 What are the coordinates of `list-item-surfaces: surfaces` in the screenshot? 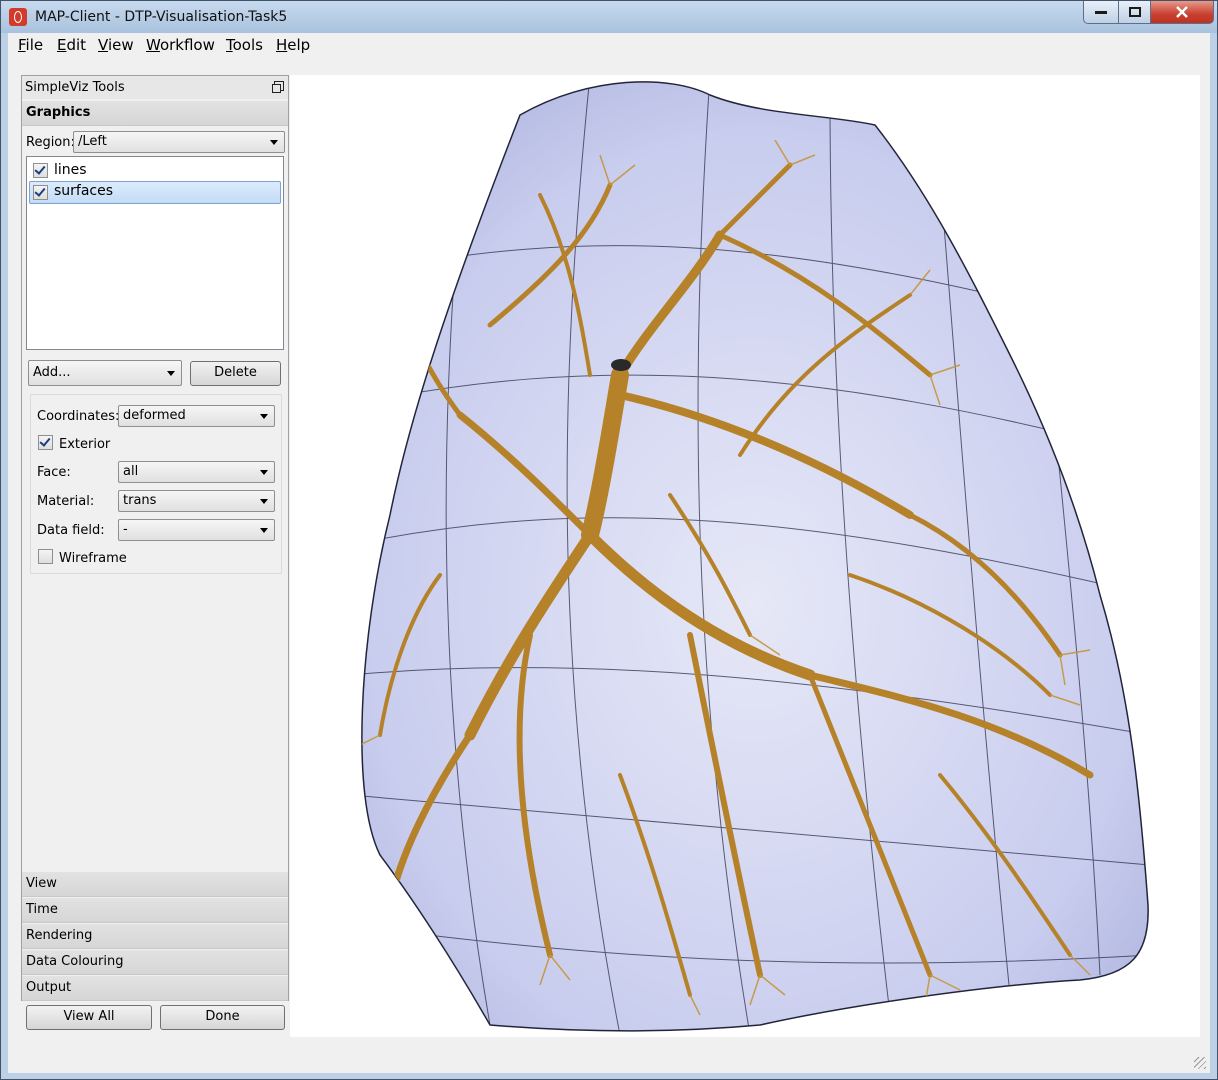 It's located at (155, 192).